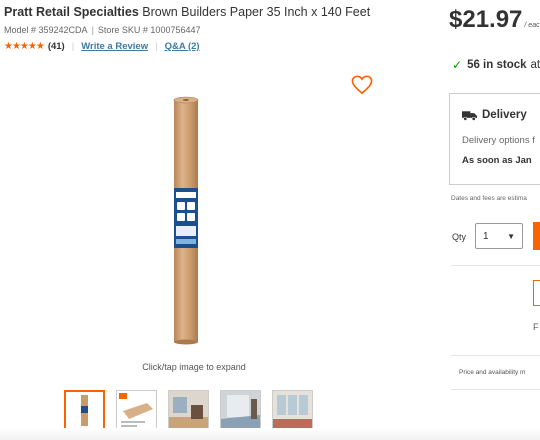 The height and width of the screenshot is (440, 540). Describe the element at coordinates (536, 236) in the screenshot. I see `add-to-cart-button` at that location.